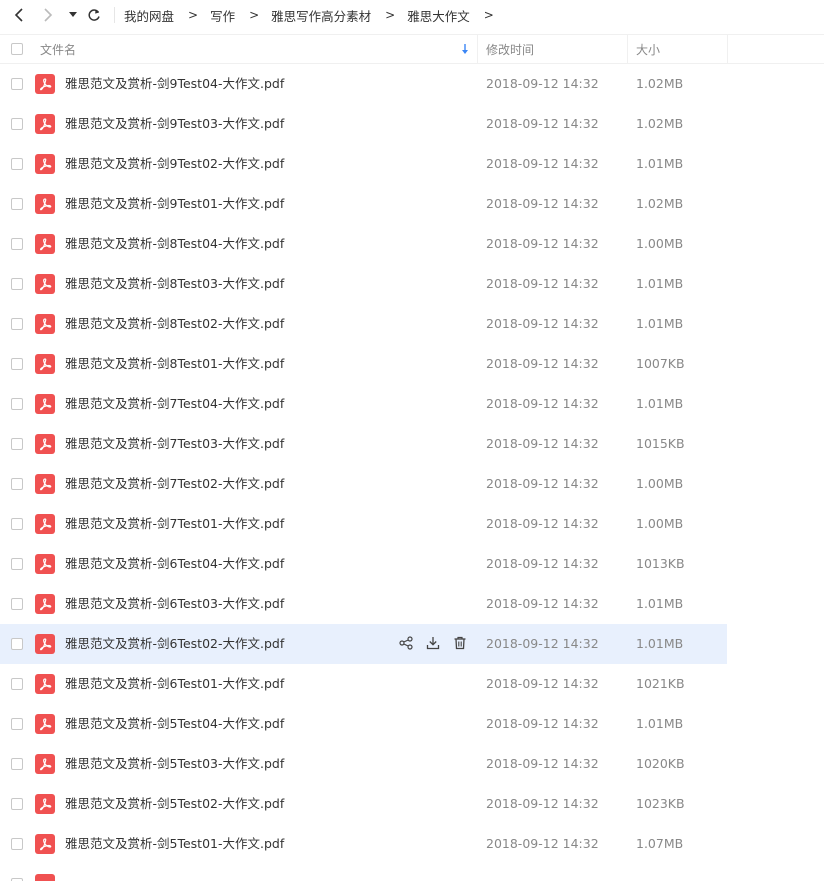  Describe the element at coordinates (73, 15) in the screenshot. I see `history-dropdown-button` at that location.